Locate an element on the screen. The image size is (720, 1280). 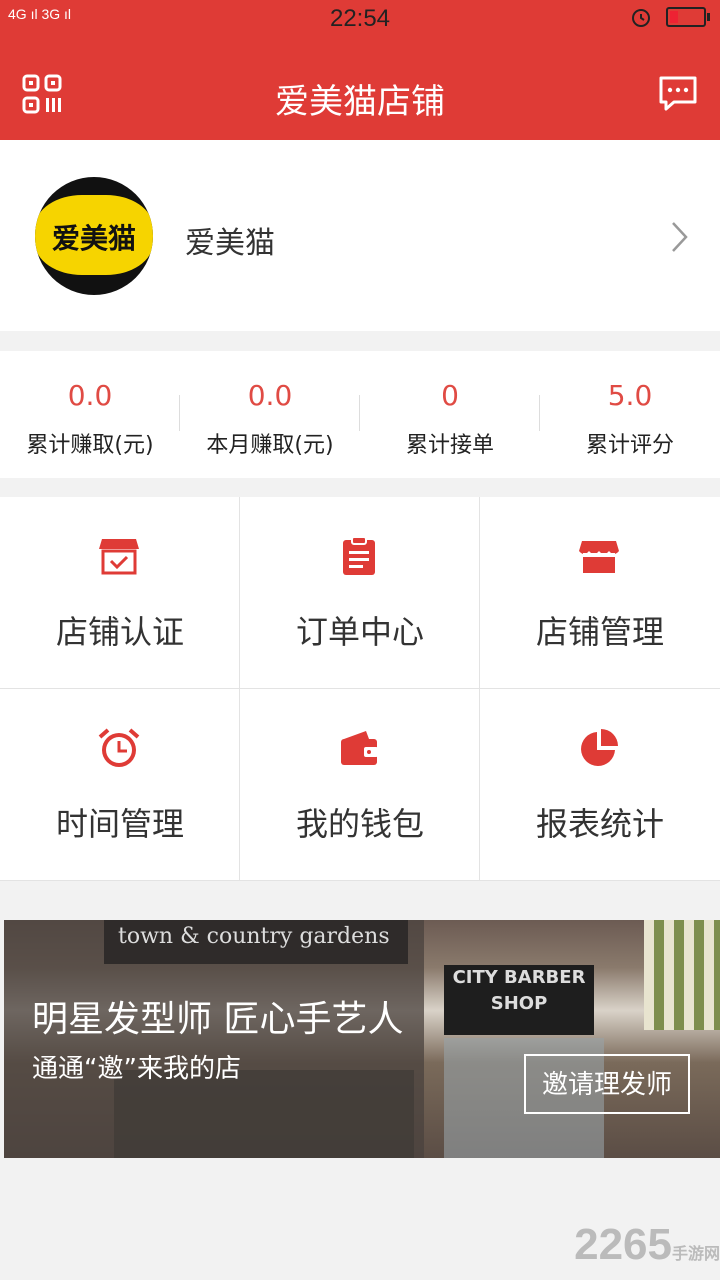
store-check-icon is located at coordinates (119, 557).